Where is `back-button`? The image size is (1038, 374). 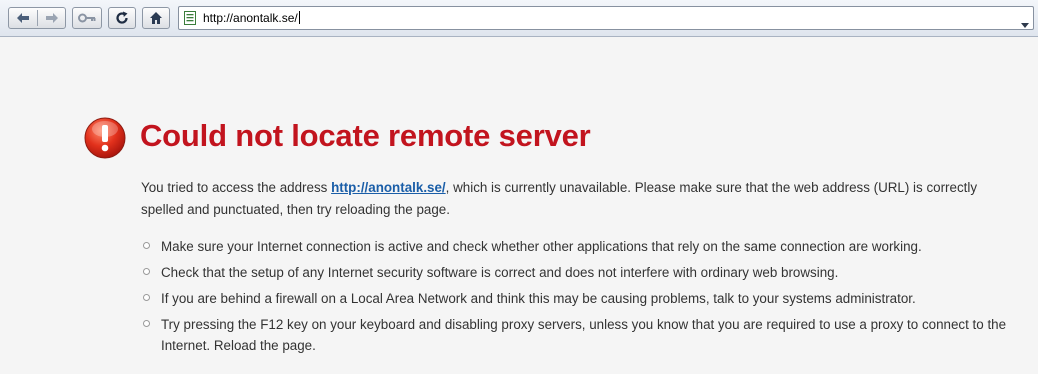 back-button is located at coordinates (23, 18).